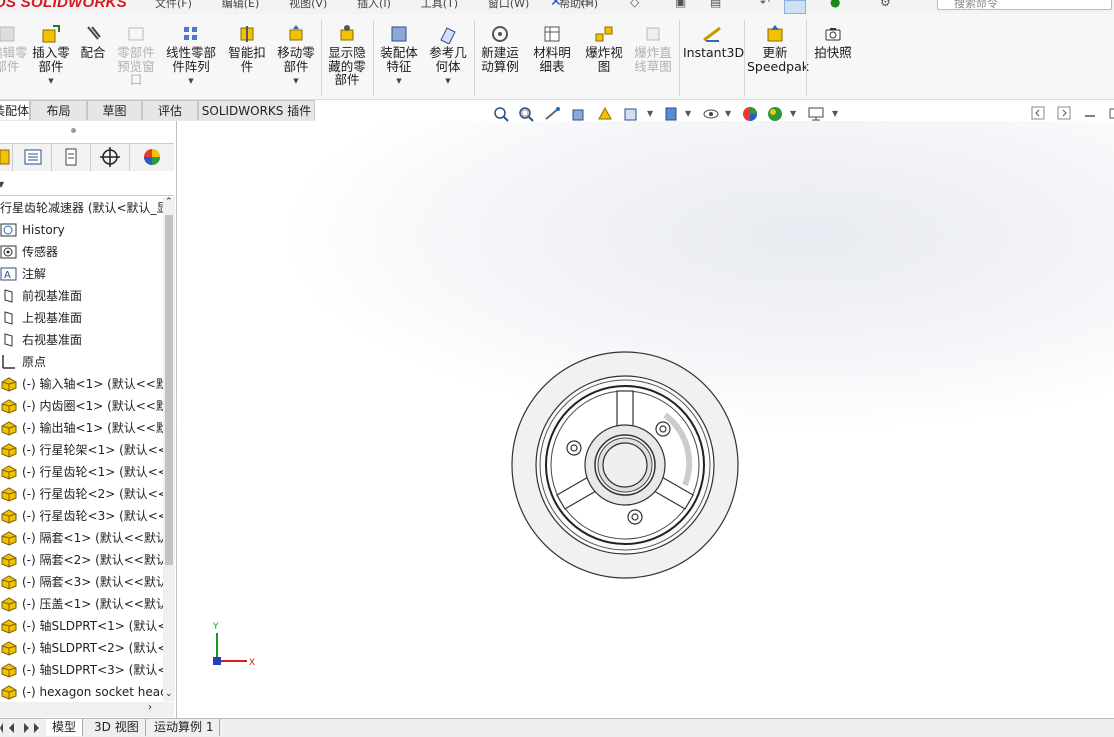  Describe the element at coordinates (728, 113) in the screenshot. I see `hide-show-caret-icon: ▼` at that location.